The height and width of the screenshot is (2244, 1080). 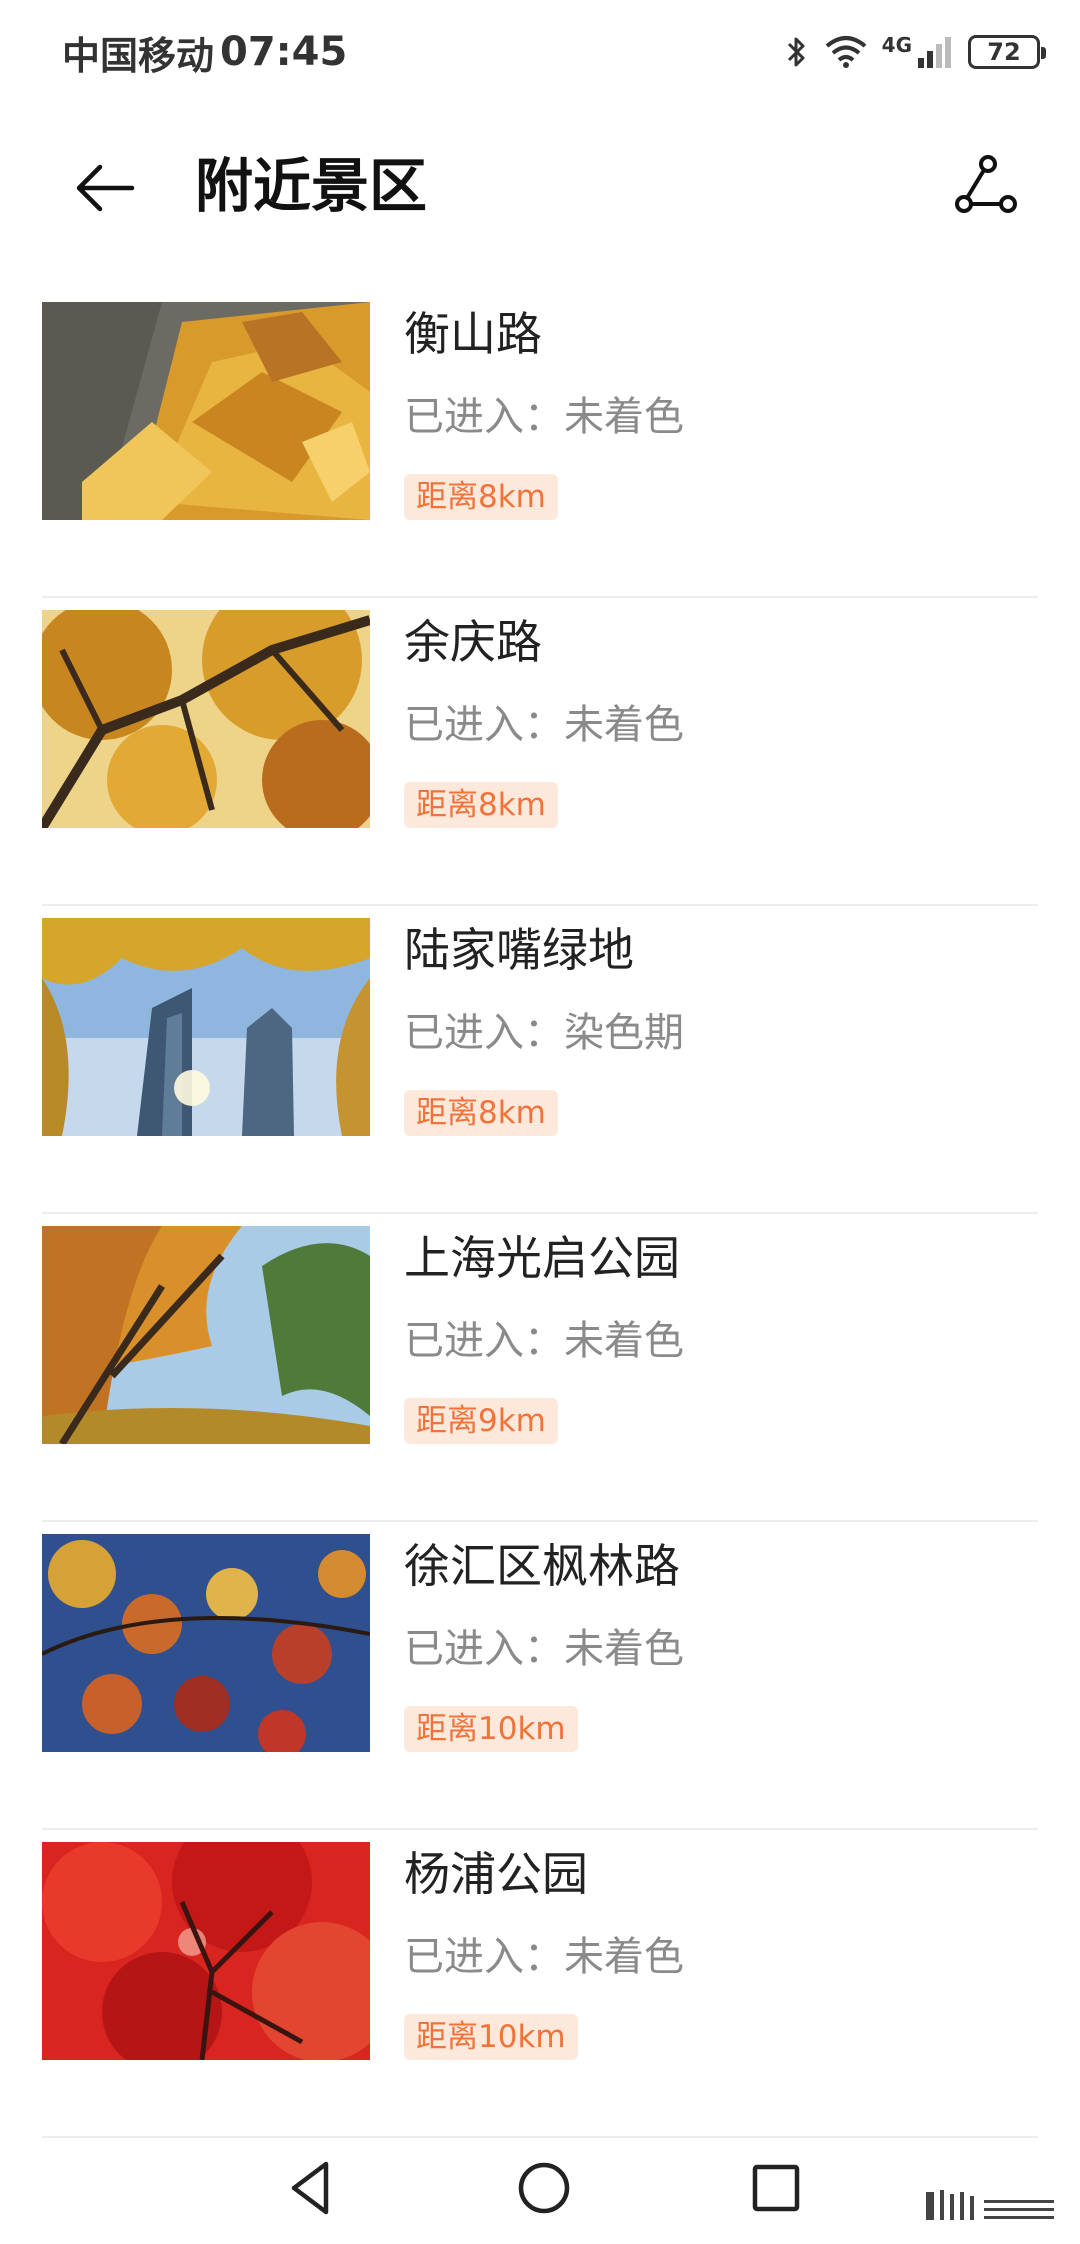 I want to click on status-bar: 中国移动 07:45 4G 72, so click(x=540, y=52).